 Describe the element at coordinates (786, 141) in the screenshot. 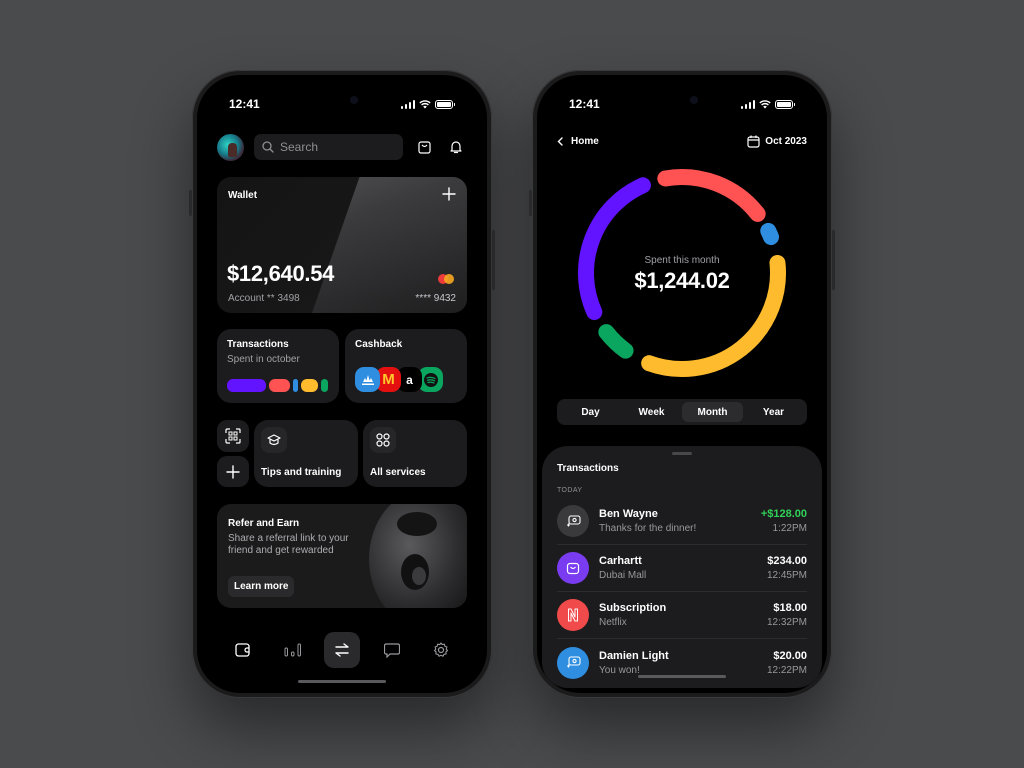

I see `period-label: Oct 2023` at that location.